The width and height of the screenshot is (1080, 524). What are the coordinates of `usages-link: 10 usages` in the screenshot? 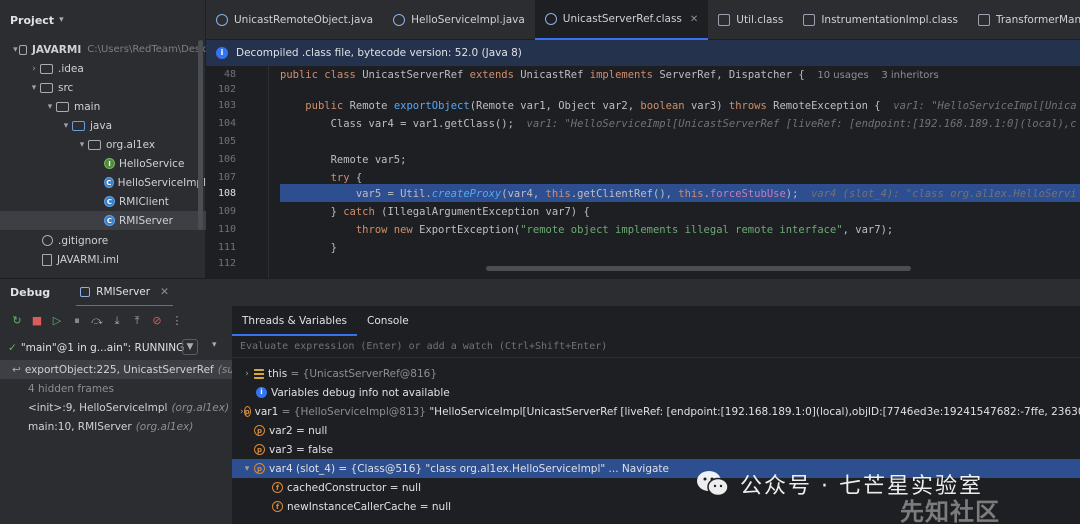 It's located at (842, 75).